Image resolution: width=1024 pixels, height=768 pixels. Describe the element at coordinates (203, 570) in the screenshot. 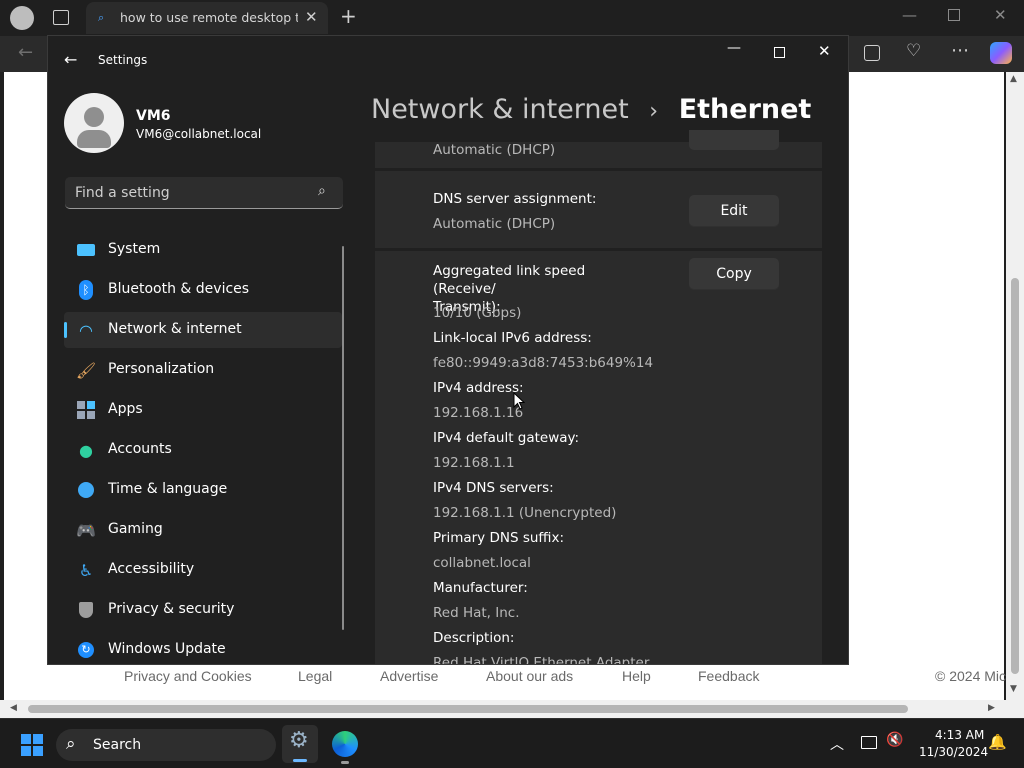

I see `sidebar-item-accessibility: ♿ Accessibility` at that location.